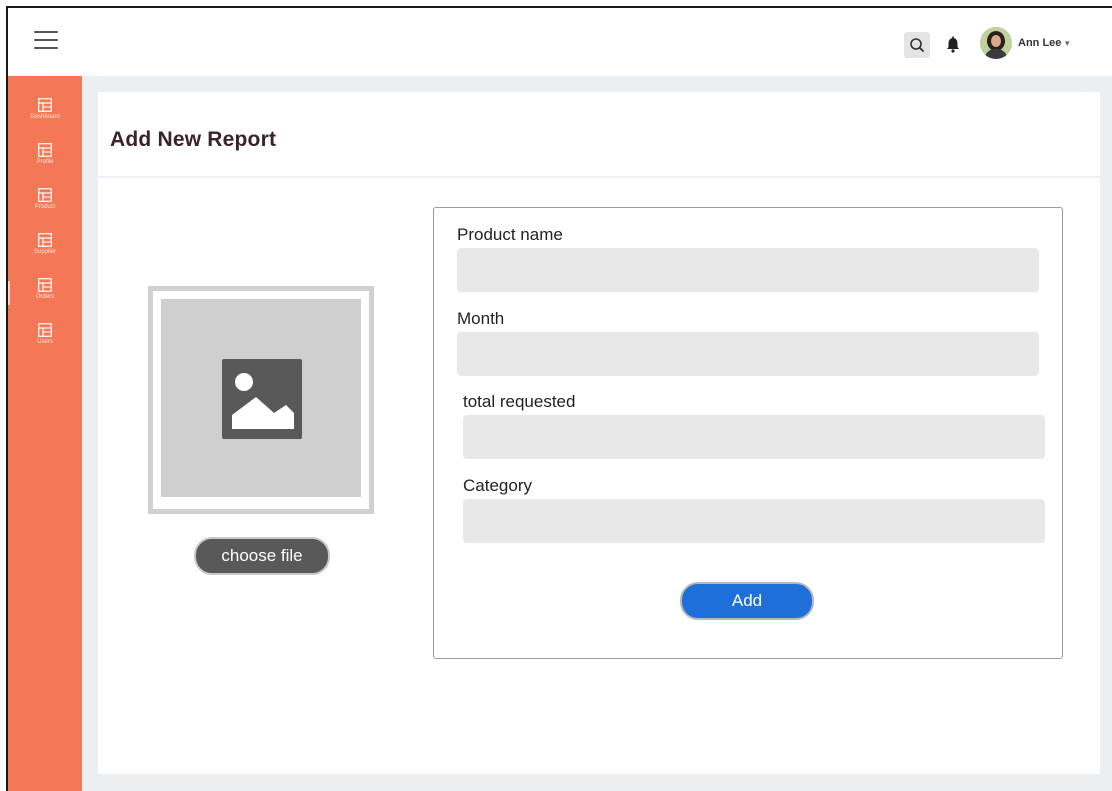  I want to click on search-icon, so click(917, 45).